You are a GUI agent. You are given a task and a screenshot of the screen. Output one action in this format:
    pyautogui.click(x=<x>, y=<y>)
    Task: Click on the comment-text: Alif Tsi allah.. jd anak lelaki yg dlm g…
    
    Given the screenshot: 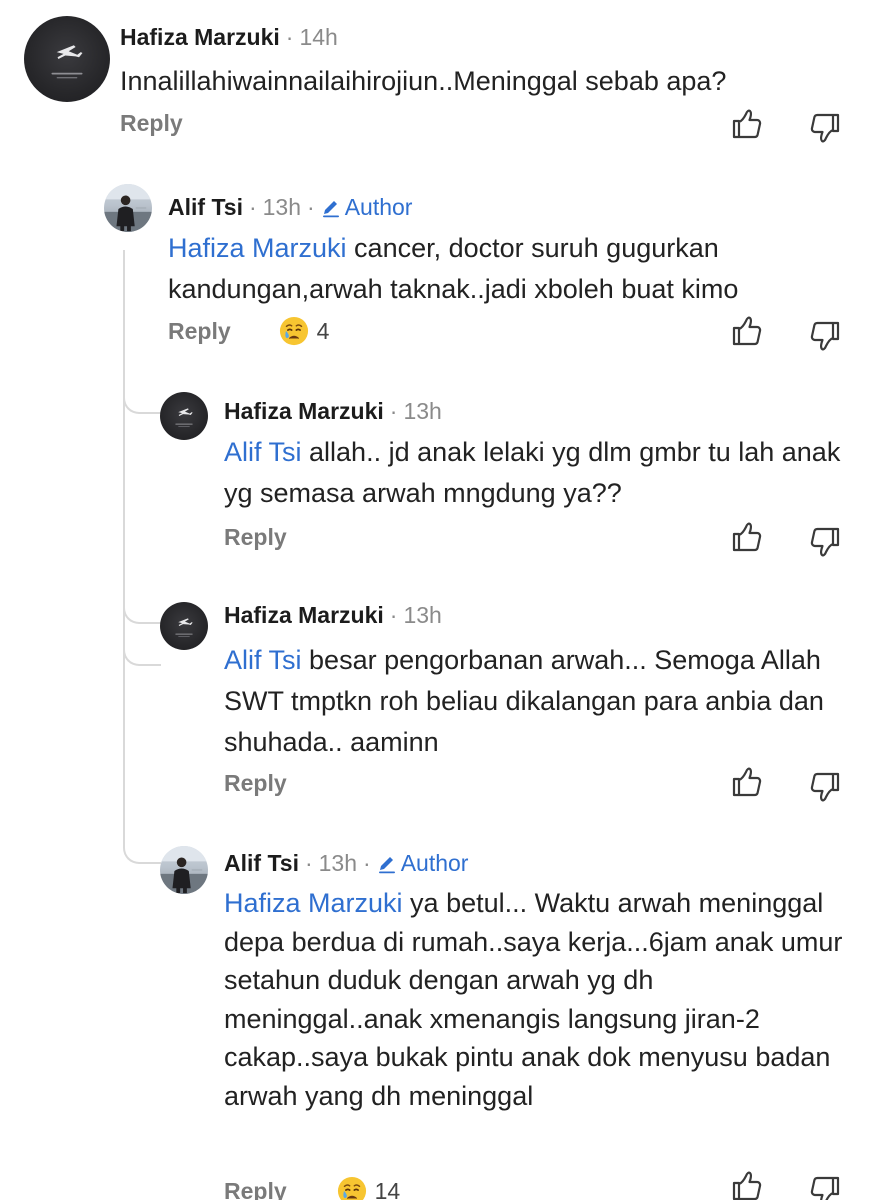 What is the action you would take?
    pyautogui.click(x=539, y=473)
    